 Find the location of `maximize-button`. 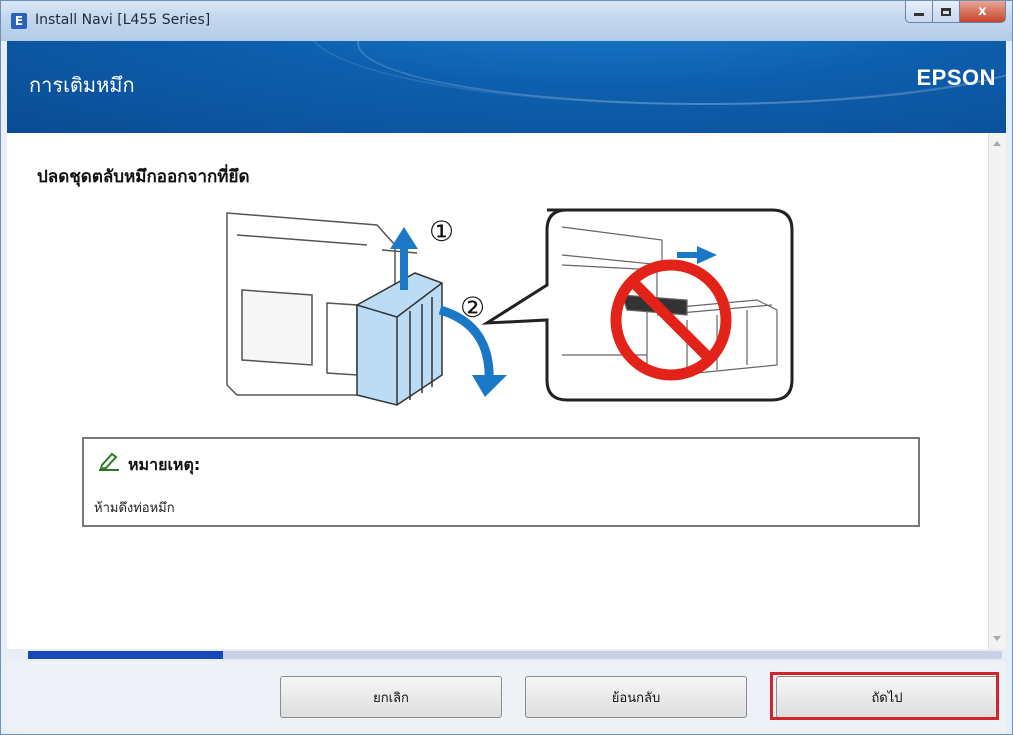

maximize-button is located at coordinates (946, 12).